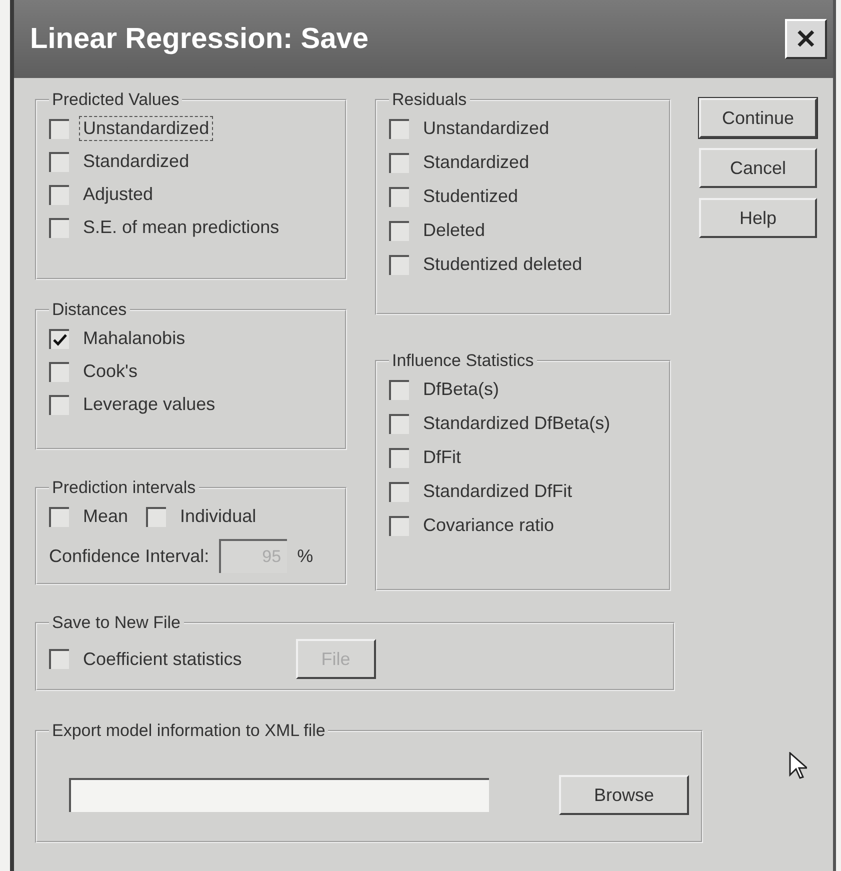 The width and height of the screenshot is (841, 871). What do you see at coordinates (758, 218) in the screenshot?
I see `dialog-button: Help` at bounding box center [758, 218].